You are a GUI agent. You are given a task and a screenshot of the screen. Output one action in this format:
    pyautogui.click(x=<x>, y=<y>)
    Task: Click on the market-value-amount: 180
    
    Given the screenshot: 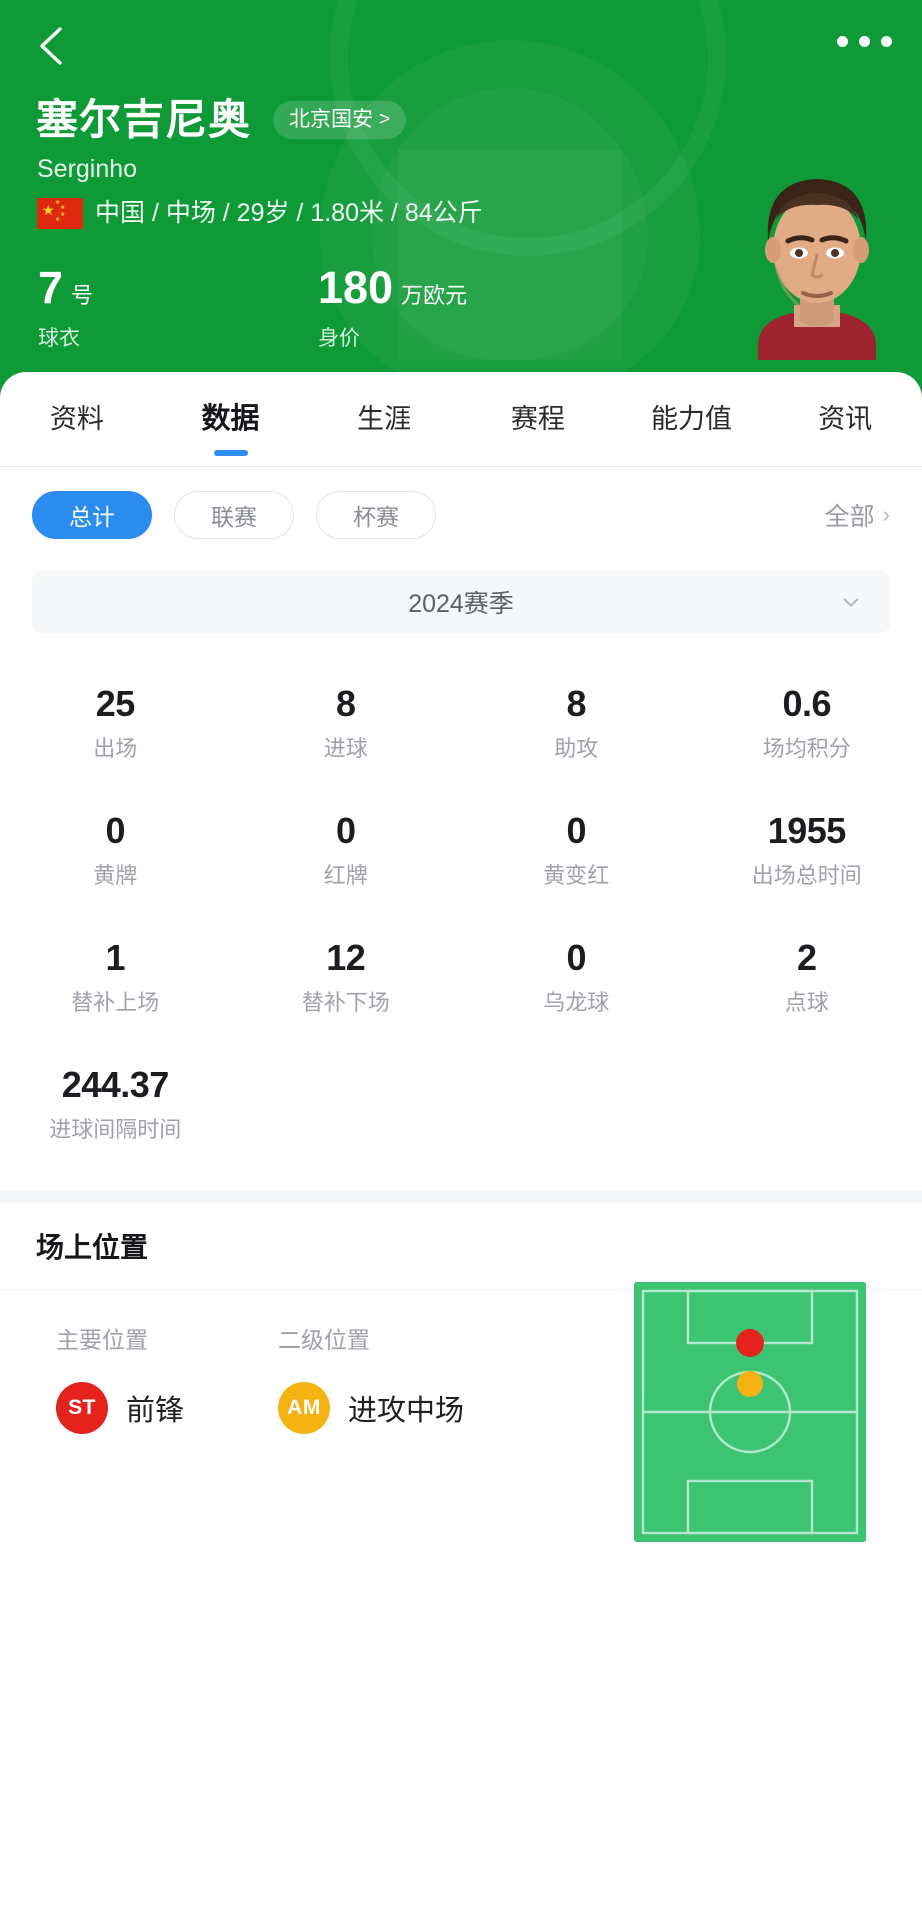 What is the action you would take?
    pyautogui.click(x=356, y=287)
    